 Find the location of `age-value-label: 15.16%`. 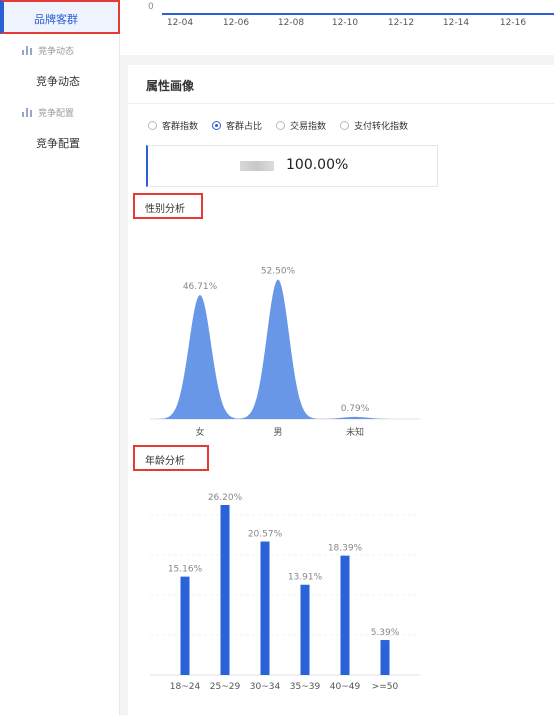

age-value-label: 15.16% is located at coordinates (185, 570).